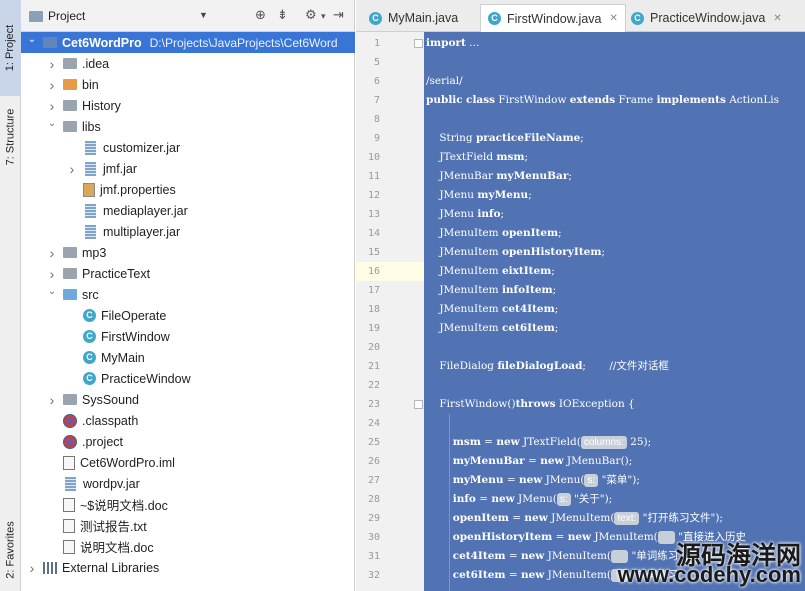  Describe the element at coordinates (552, 442) in the screenshot. I see `code-line: msm = new JTextField(columns: 25);` at that location.